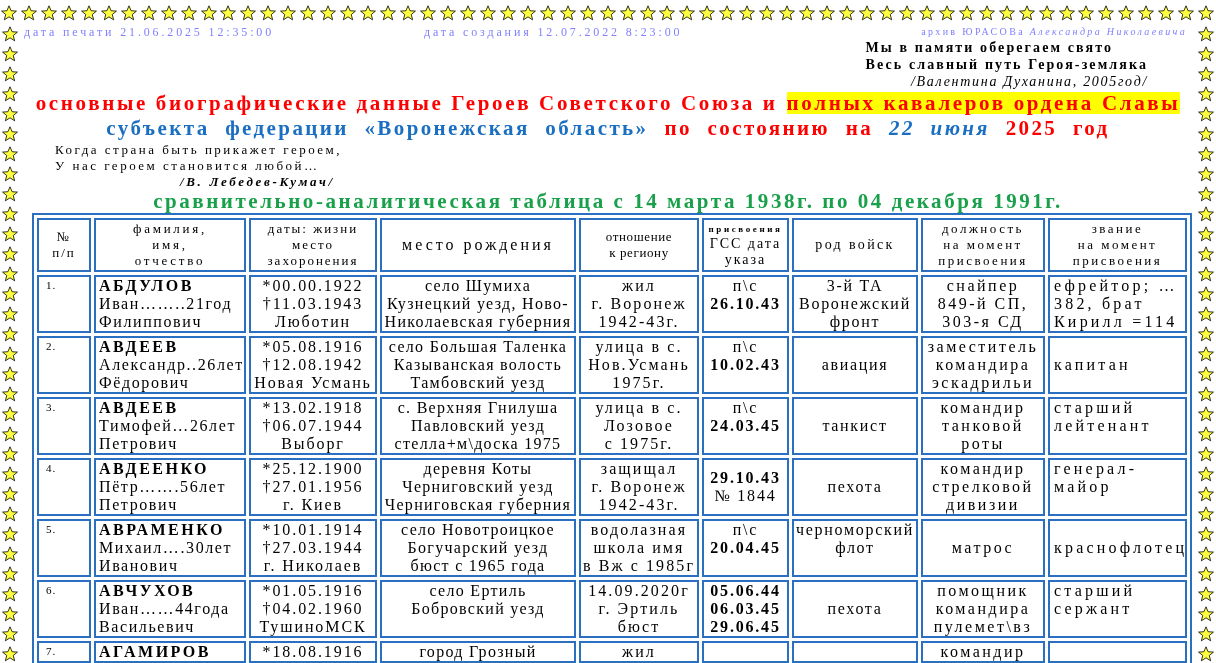  Describe the element at coordinates (983, 548) in the screenshot. I see `table-cell: матрос` at that location.